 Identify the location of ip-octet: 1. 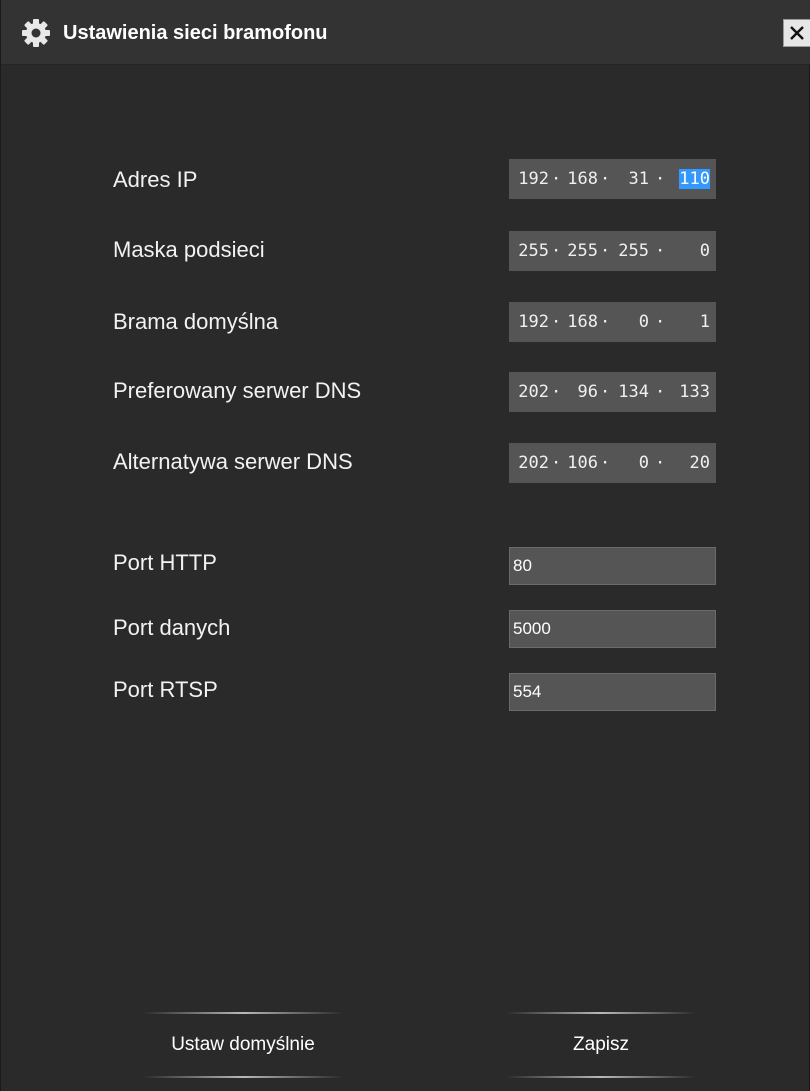
(689, 322).